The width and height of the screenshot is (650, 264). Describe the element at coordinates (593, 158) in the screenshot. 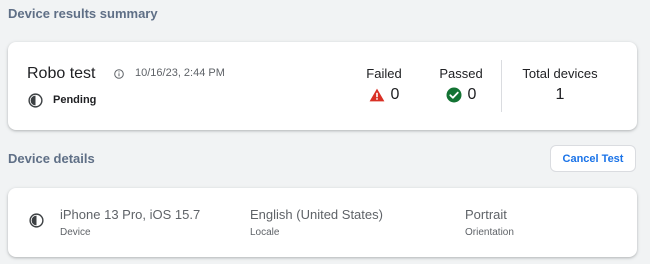

I see `cancel-test-button: Cancel Test` at that location.